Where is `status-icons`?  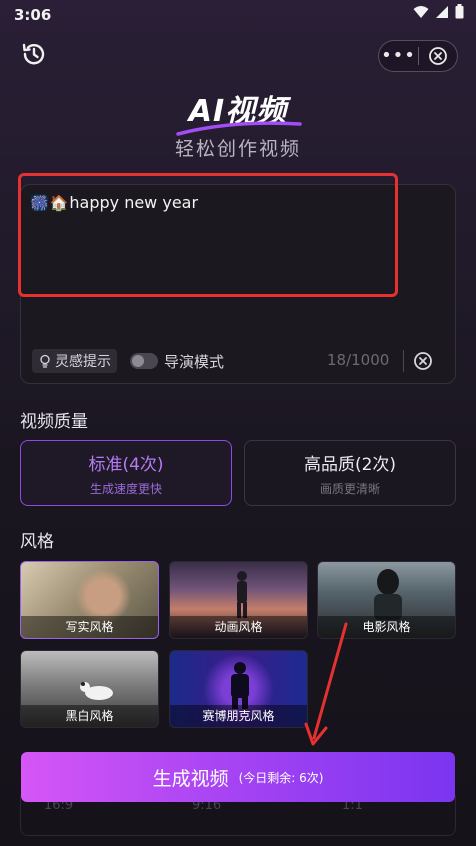
status-icons is located at coordinates (438, 11).